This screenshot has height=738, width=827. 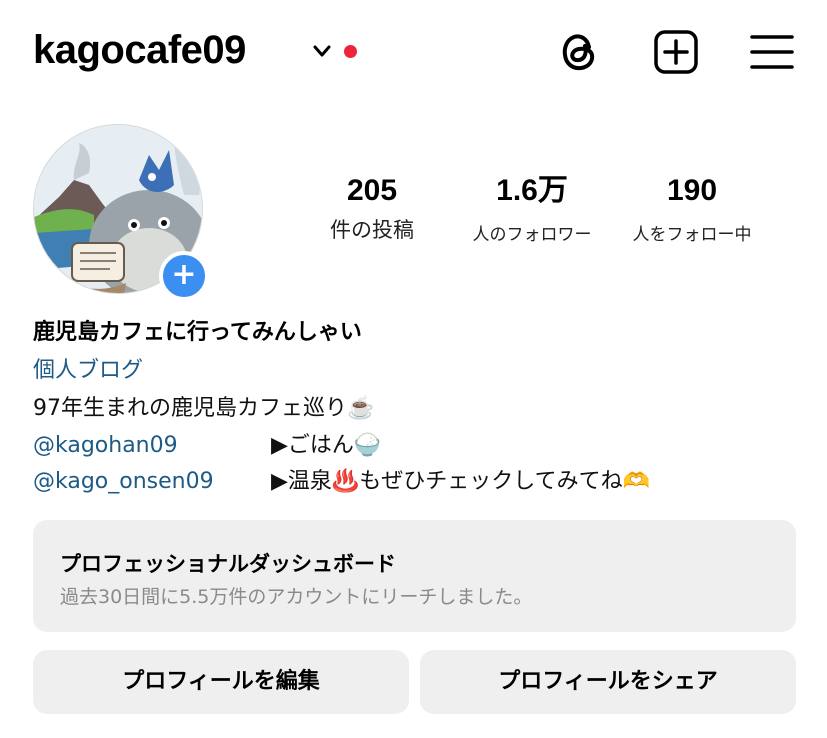 What do you see at coordinates (139, 50) in the screenshot?
I see `username-switcher: kagocafe09` at bounding box center [139, 50].